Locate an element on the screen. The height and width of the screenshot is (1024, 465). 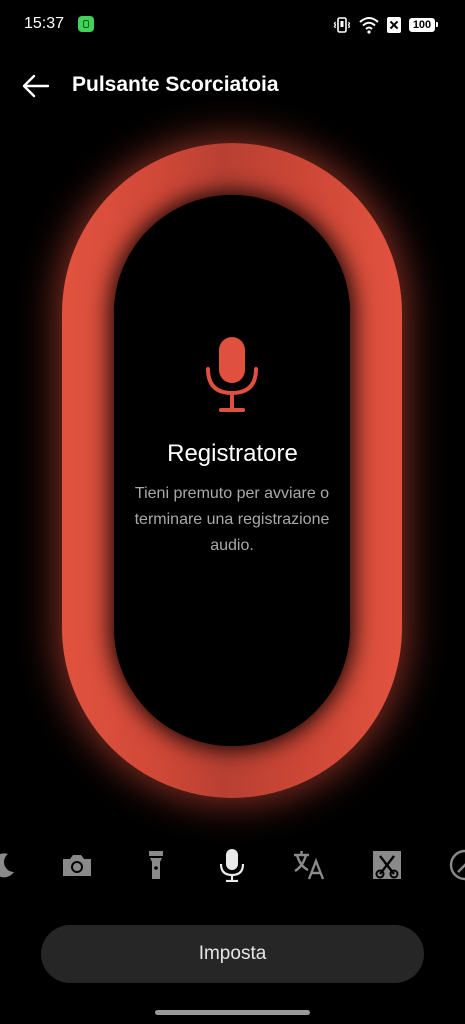
status-indicators: 100 is located at coordinates (385, 25).